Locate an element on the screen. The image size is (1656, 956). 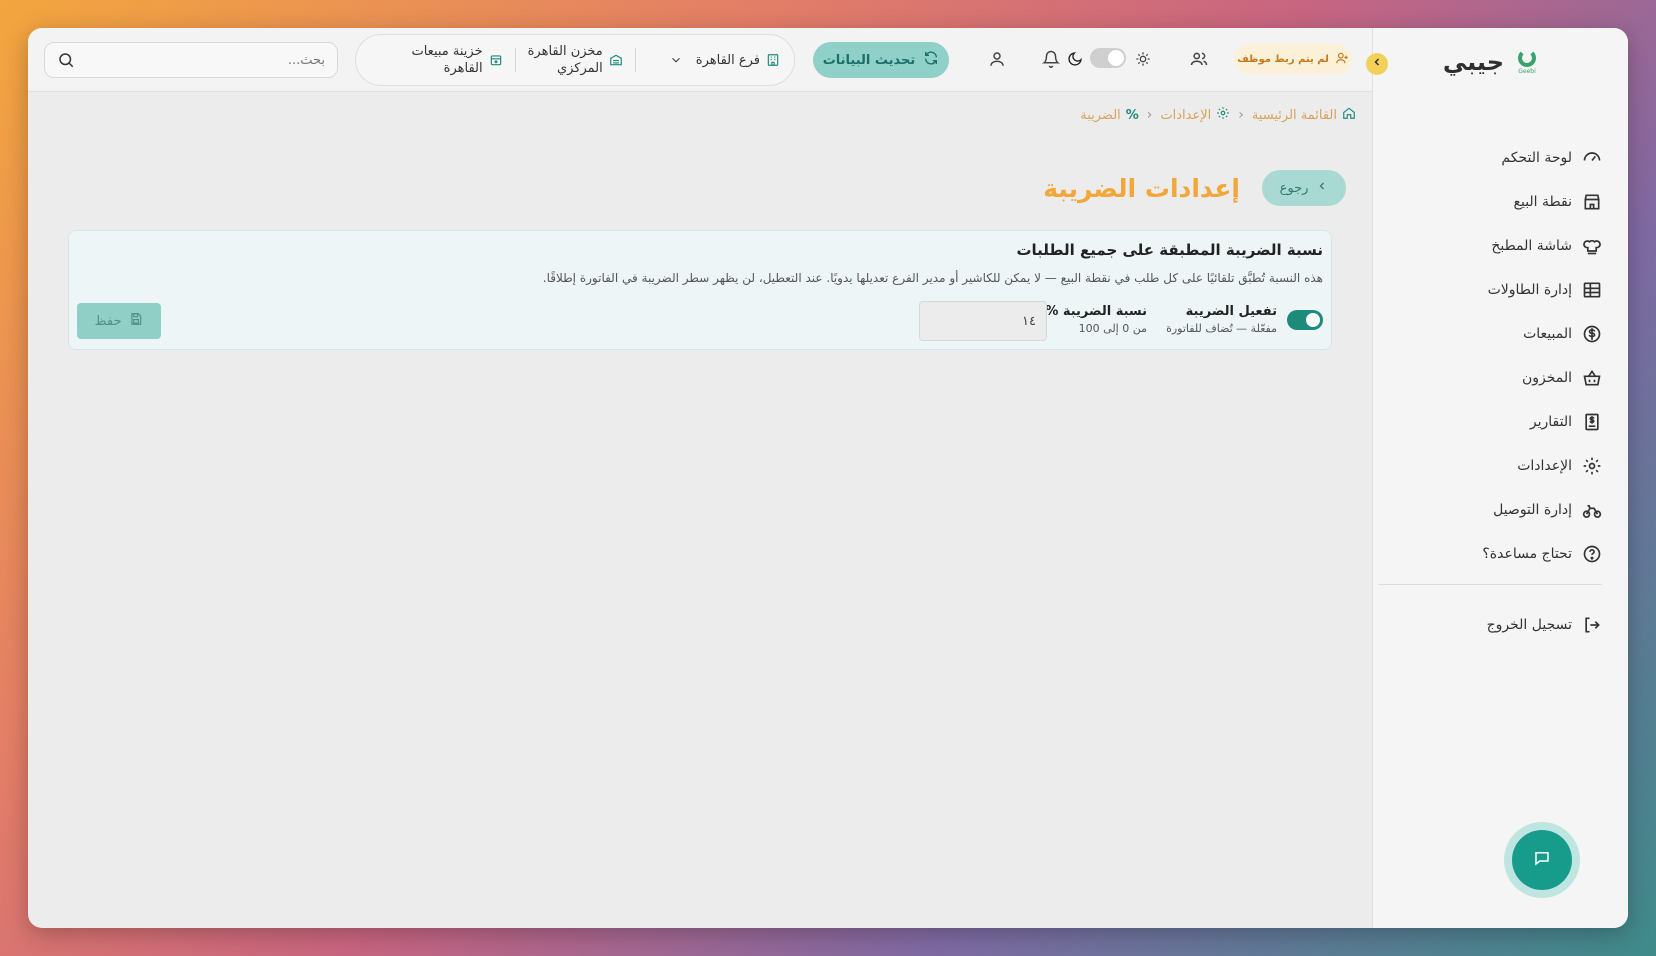
chat-button is located at coordinates (1542, 860).